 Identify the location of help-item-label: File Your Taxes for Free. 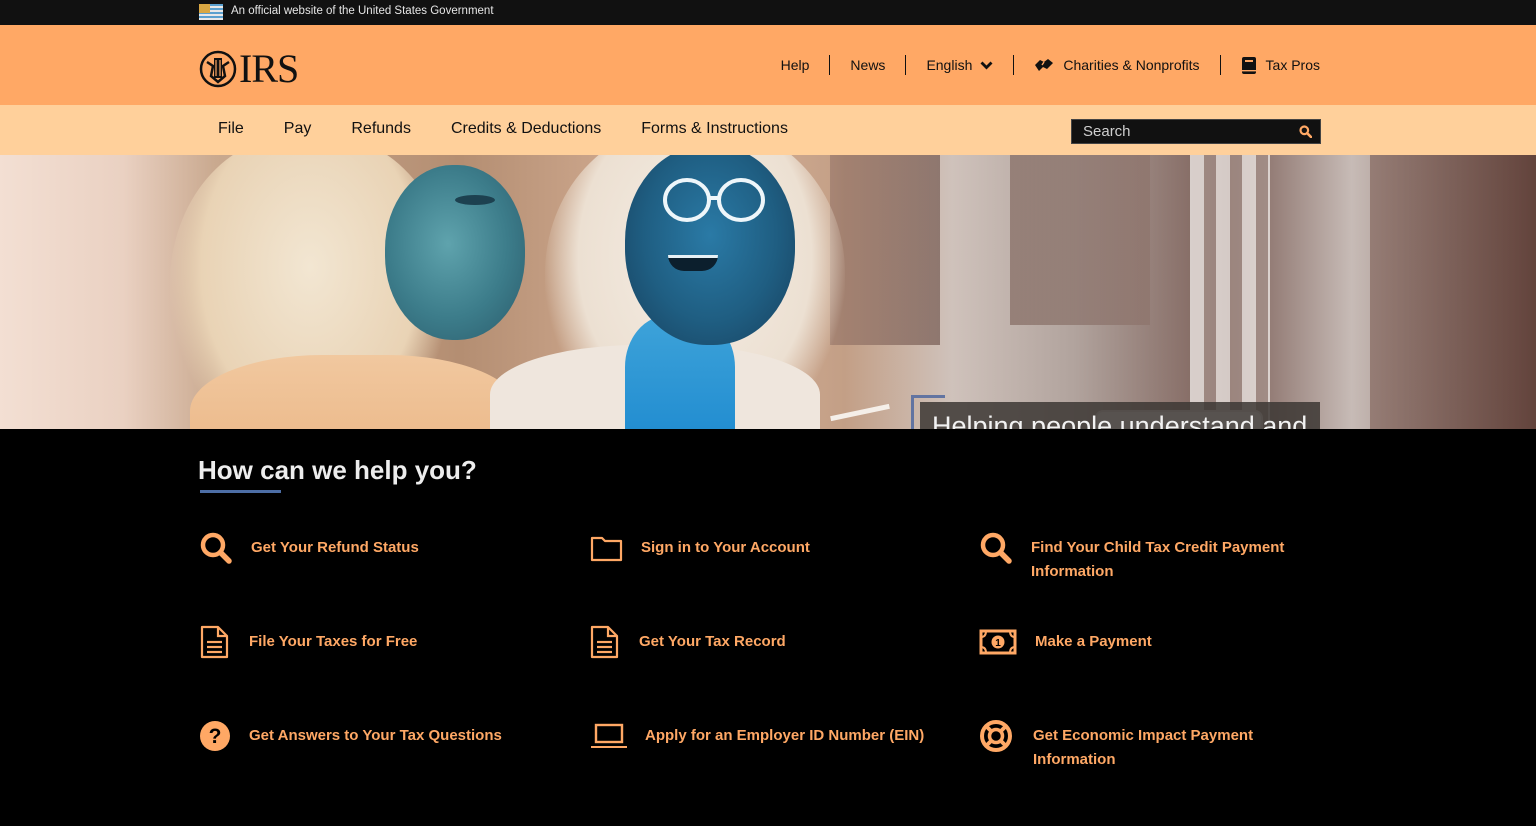
(333, 641).